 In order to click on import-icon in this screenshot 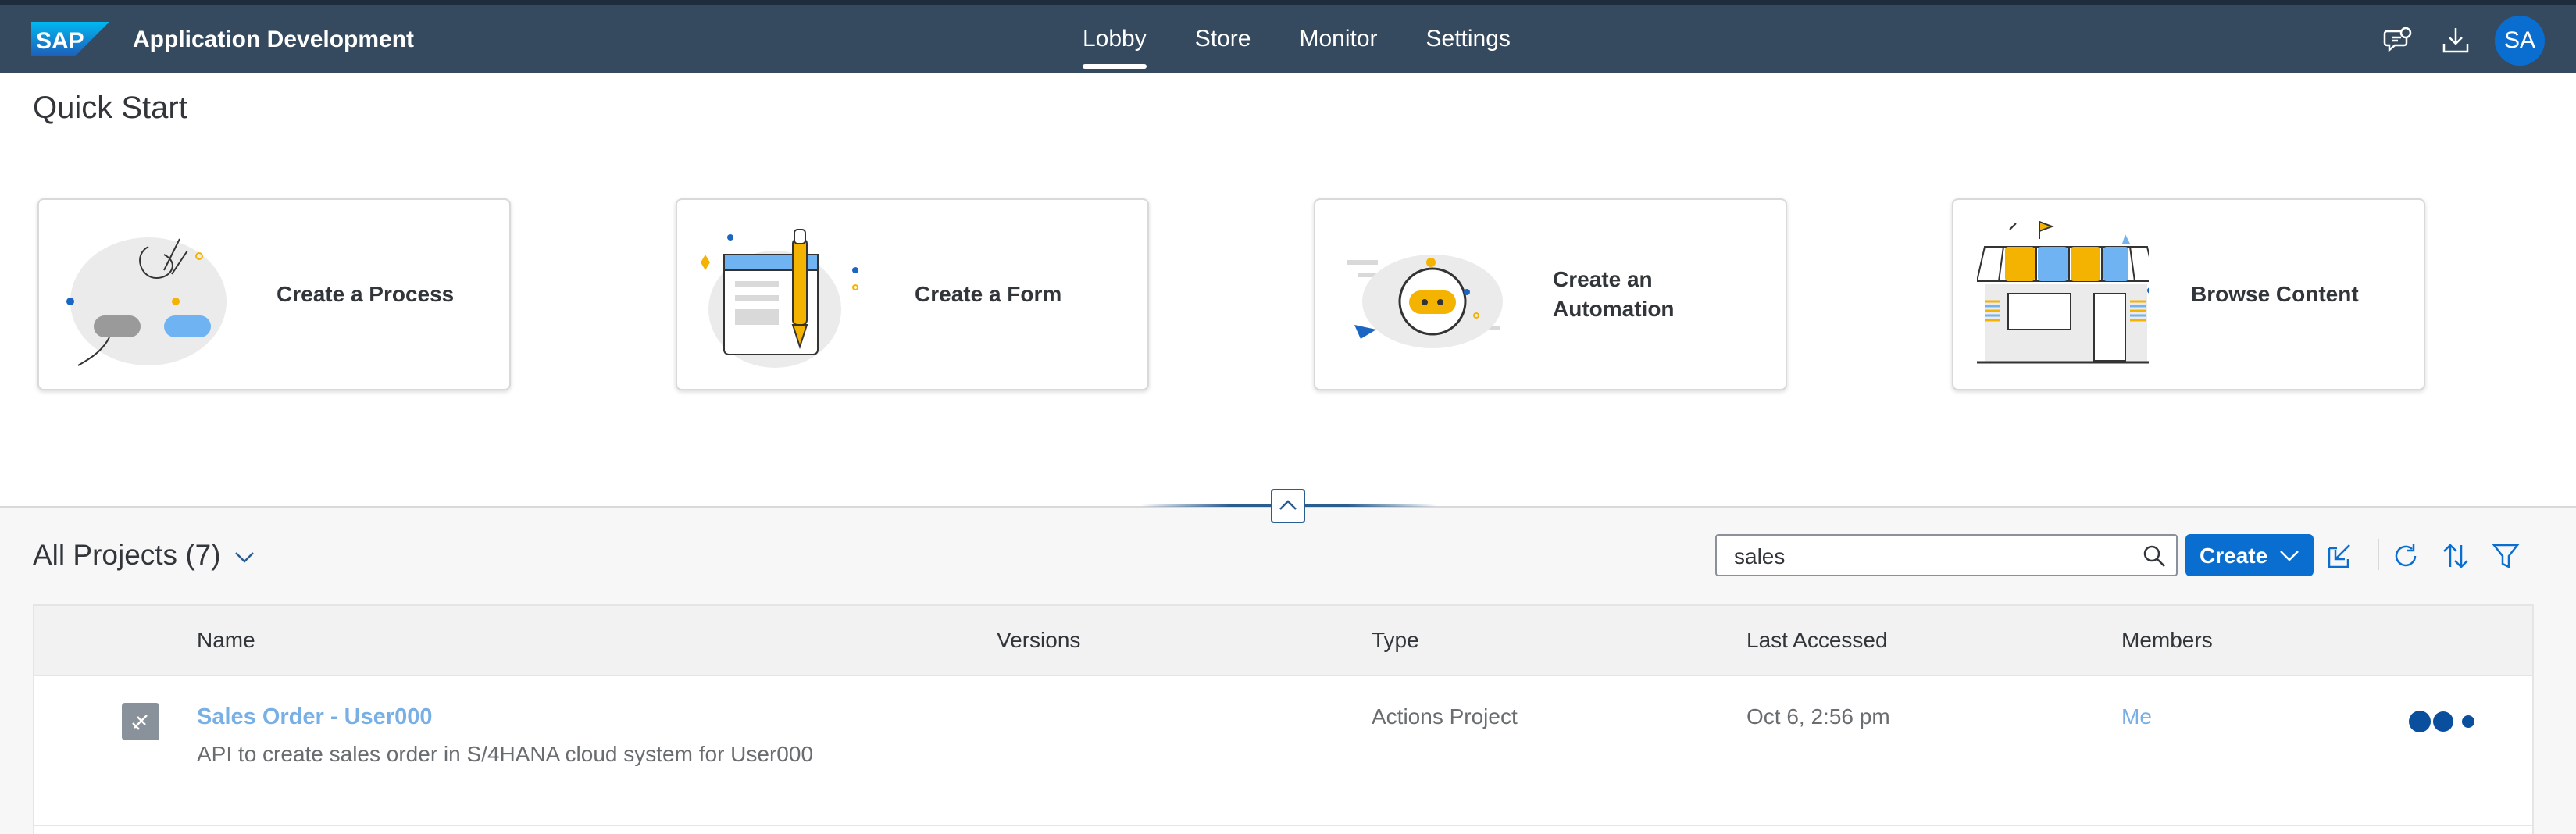, I will do `click(2338, 556)`.